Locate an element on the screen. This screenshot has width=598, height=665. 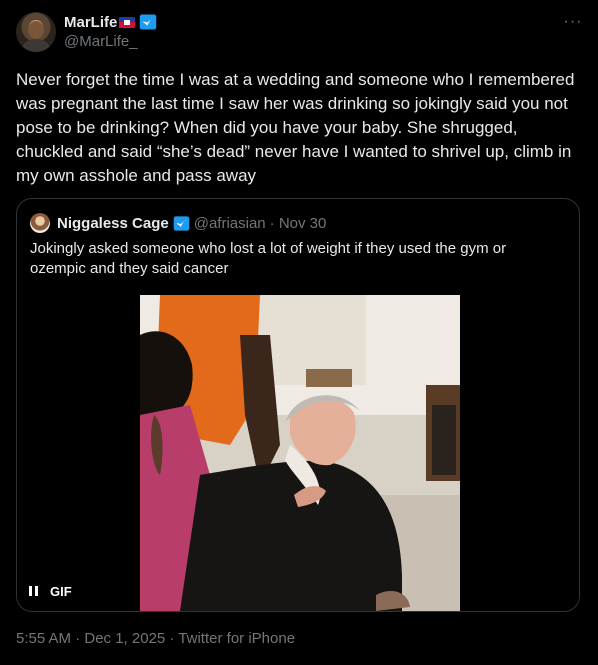
author-name: MarLife is located at coordinates (90, 22).